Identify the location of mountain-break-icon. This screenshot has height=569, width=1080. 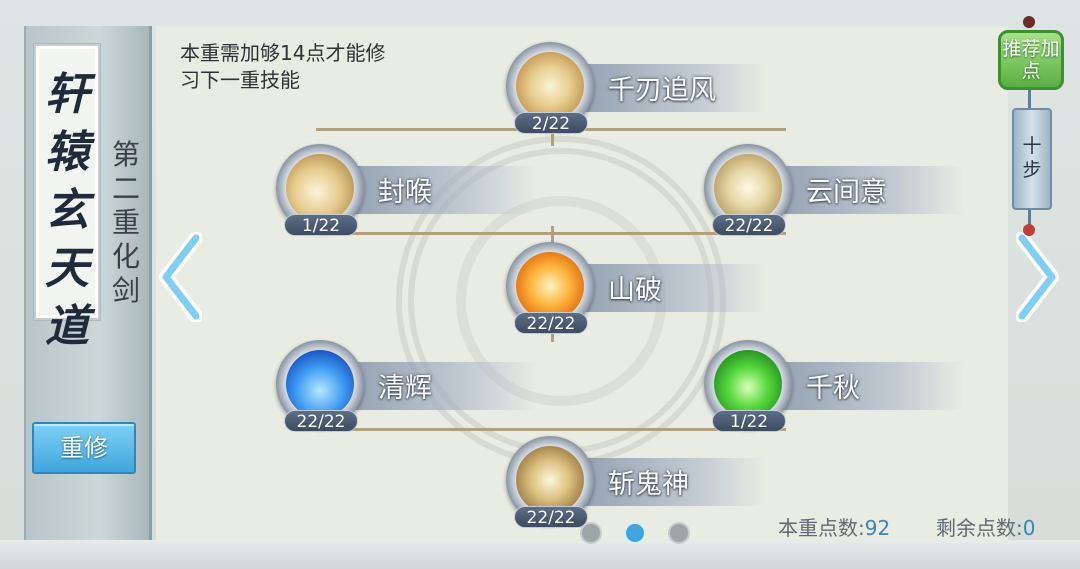
(550, 286).